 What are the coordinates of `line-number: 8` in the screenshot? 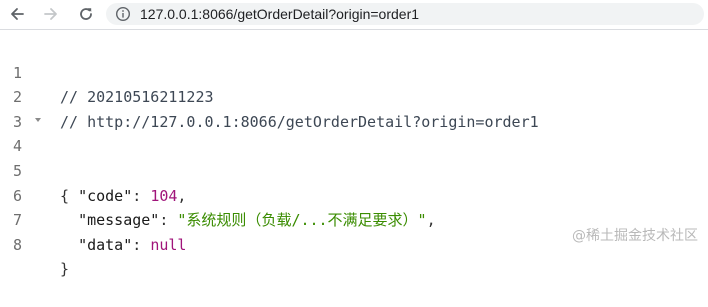 It's located at (17, 244).